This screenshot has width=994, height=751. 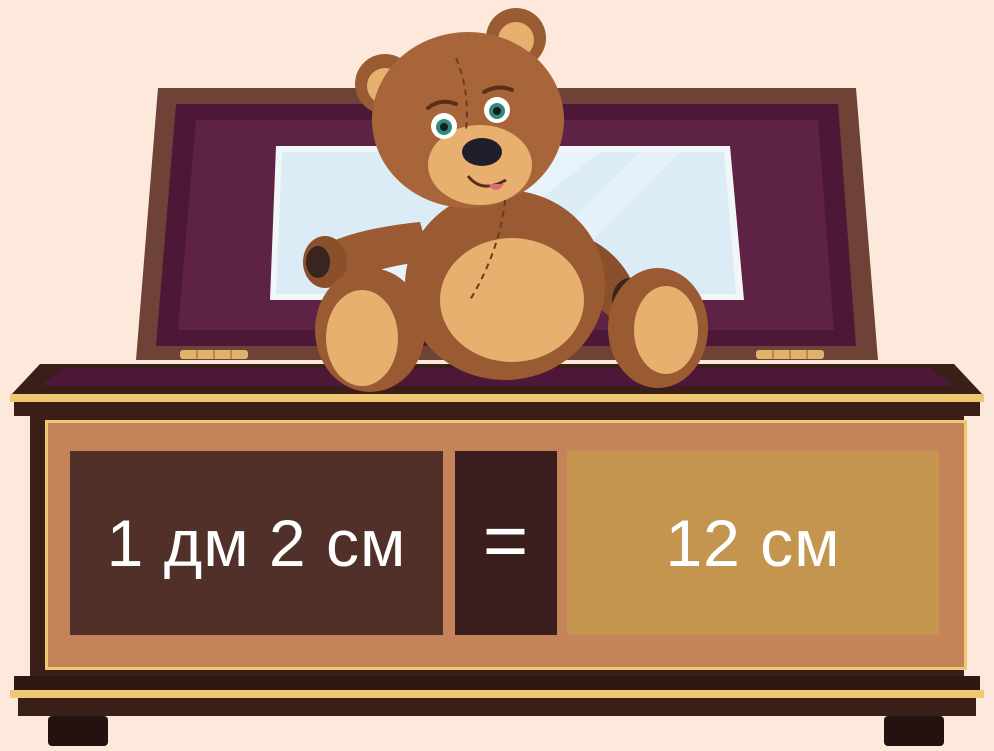 I want to click on left-expression-card: 1 дм 2 см, so click(x=256, y=543).